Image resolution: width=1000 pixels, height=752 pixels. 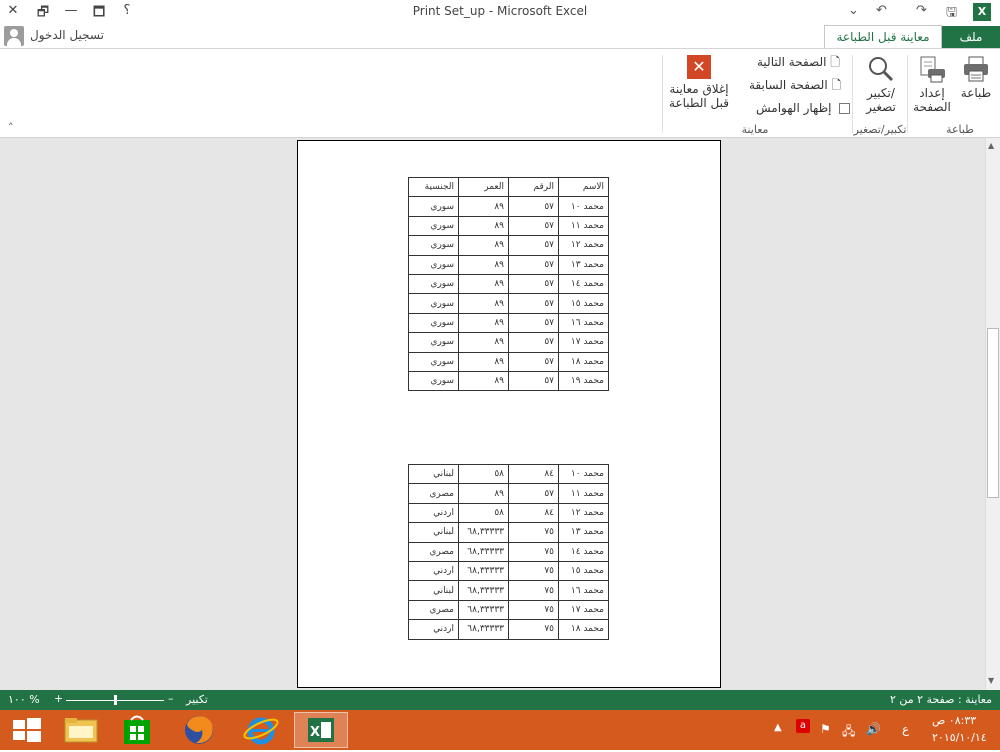 I want to click on table-row: محمد ١٧ ٧٥ ٦٨,٣٣٣٣٣ مصري, so click(x=508, y=610).